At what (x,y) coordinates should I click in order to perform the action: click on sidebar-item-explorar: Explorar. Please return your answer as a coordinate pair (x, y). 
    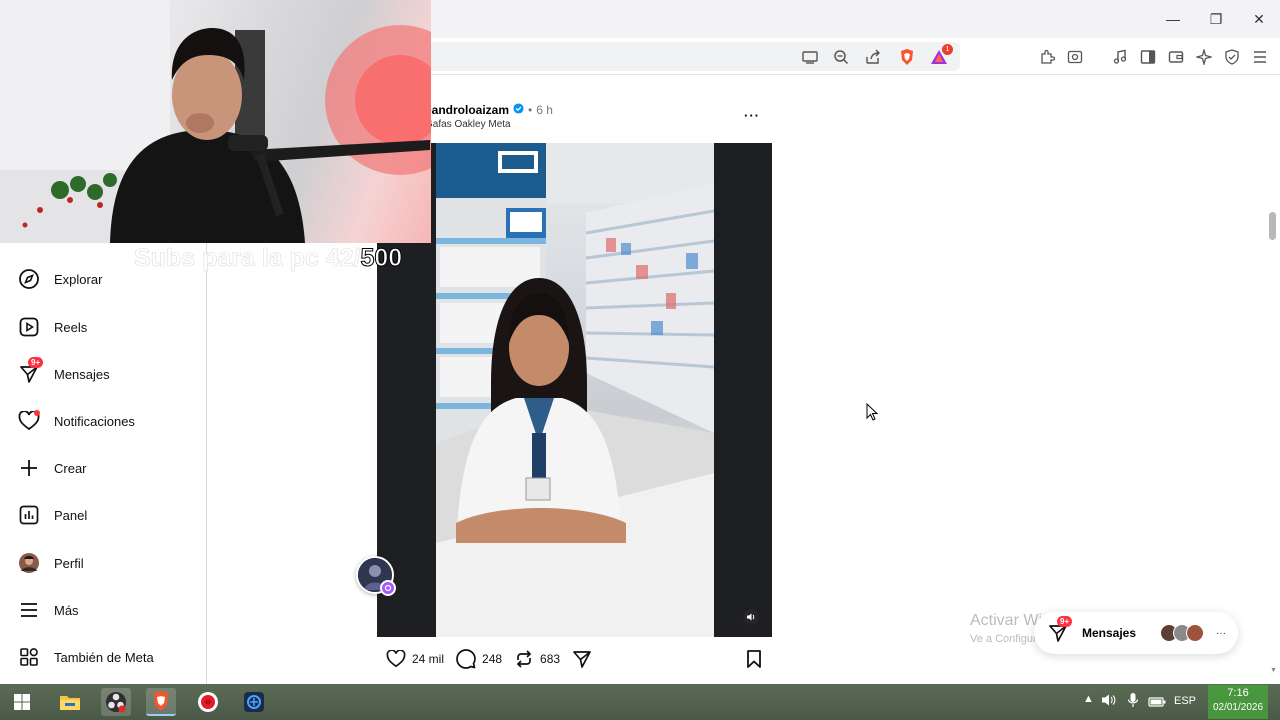
    Looking at the image, I should click on (60, 279).